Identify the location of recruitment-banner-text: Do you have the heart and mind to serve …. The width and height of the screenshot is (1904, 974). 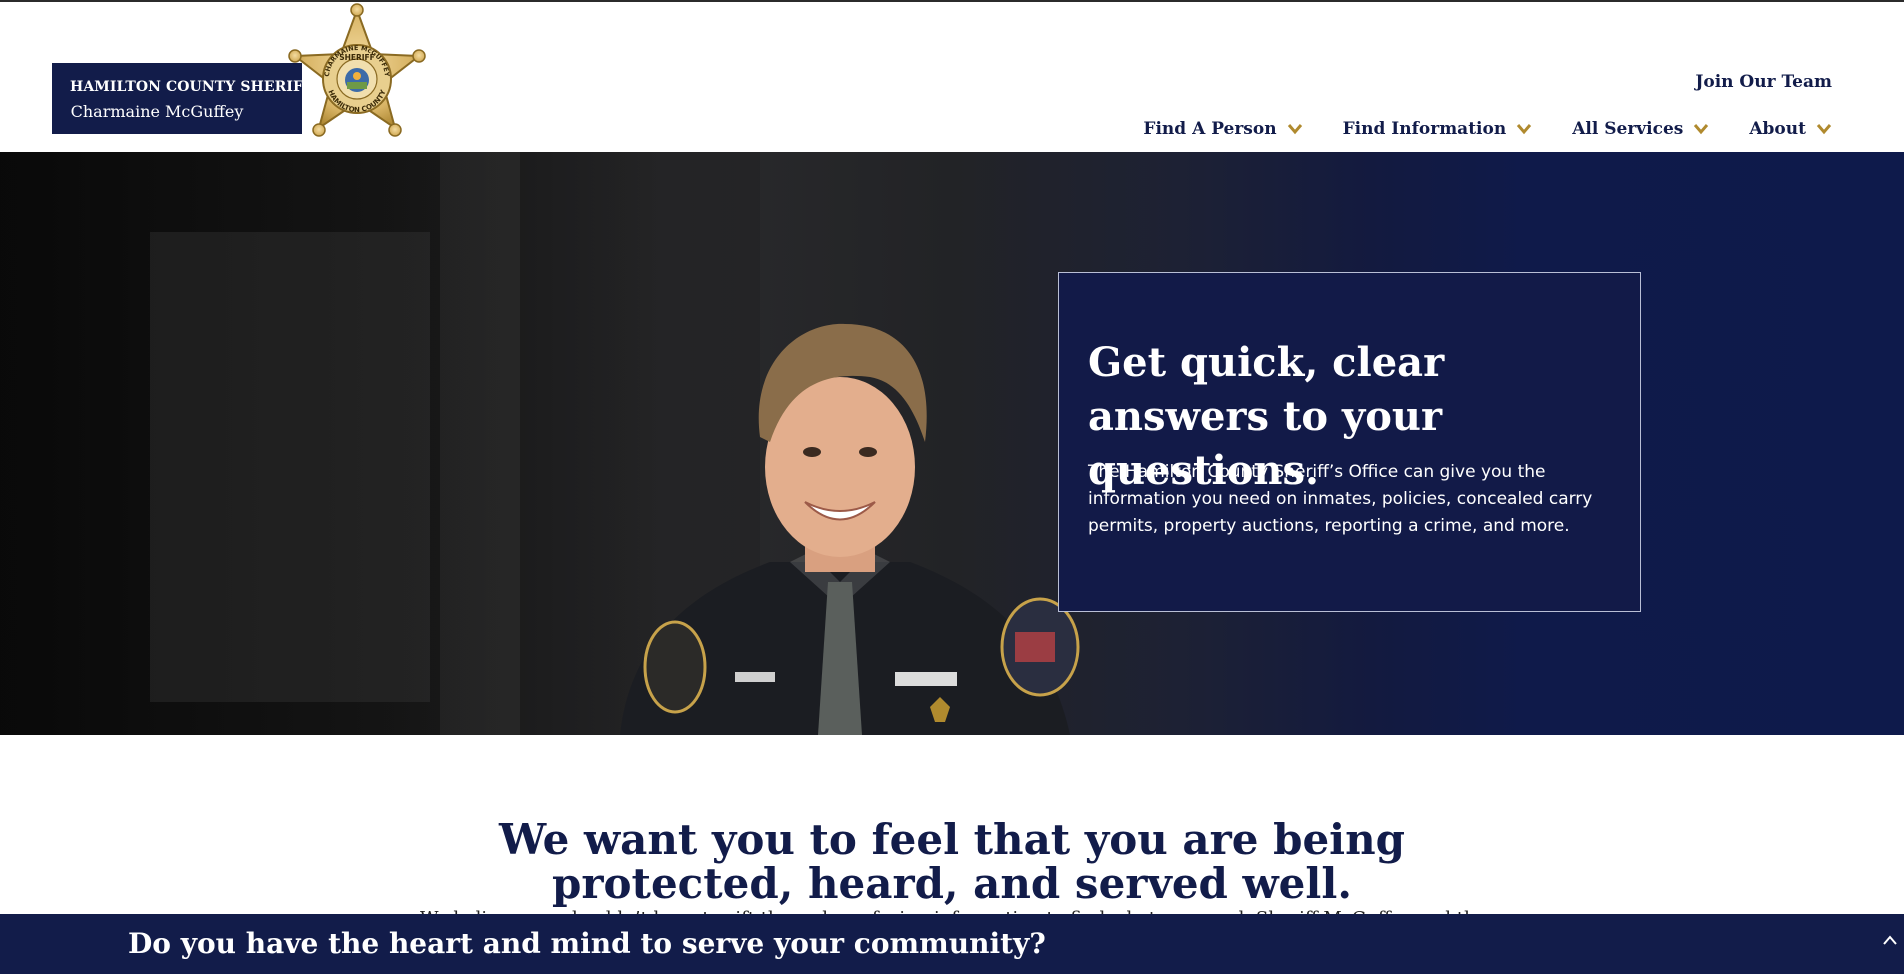
(587, 943).